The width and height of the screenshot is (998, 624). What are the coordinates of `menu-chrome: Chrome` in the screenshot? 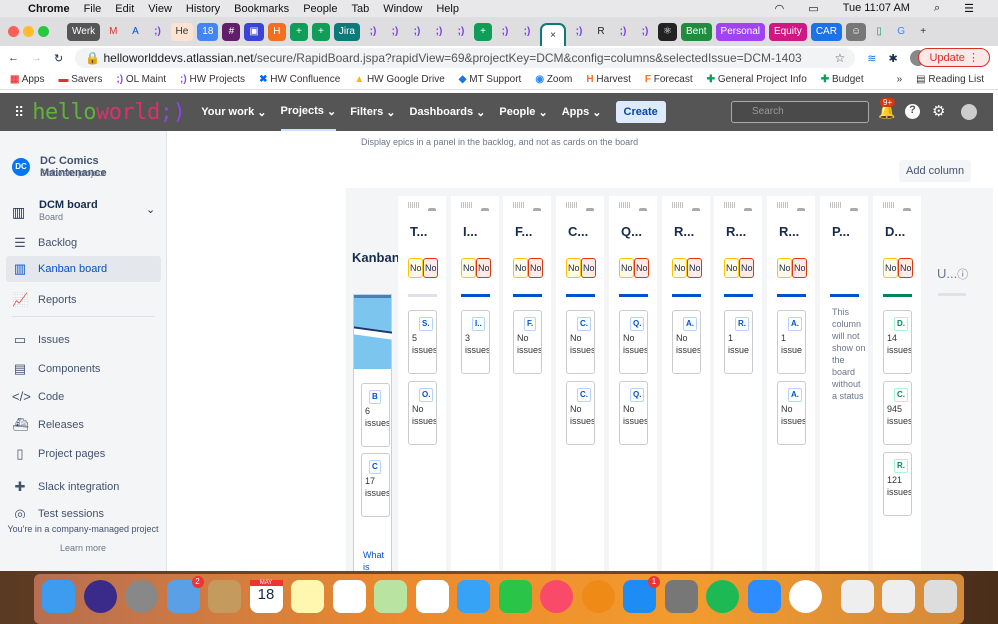 It's located at (49, 9).